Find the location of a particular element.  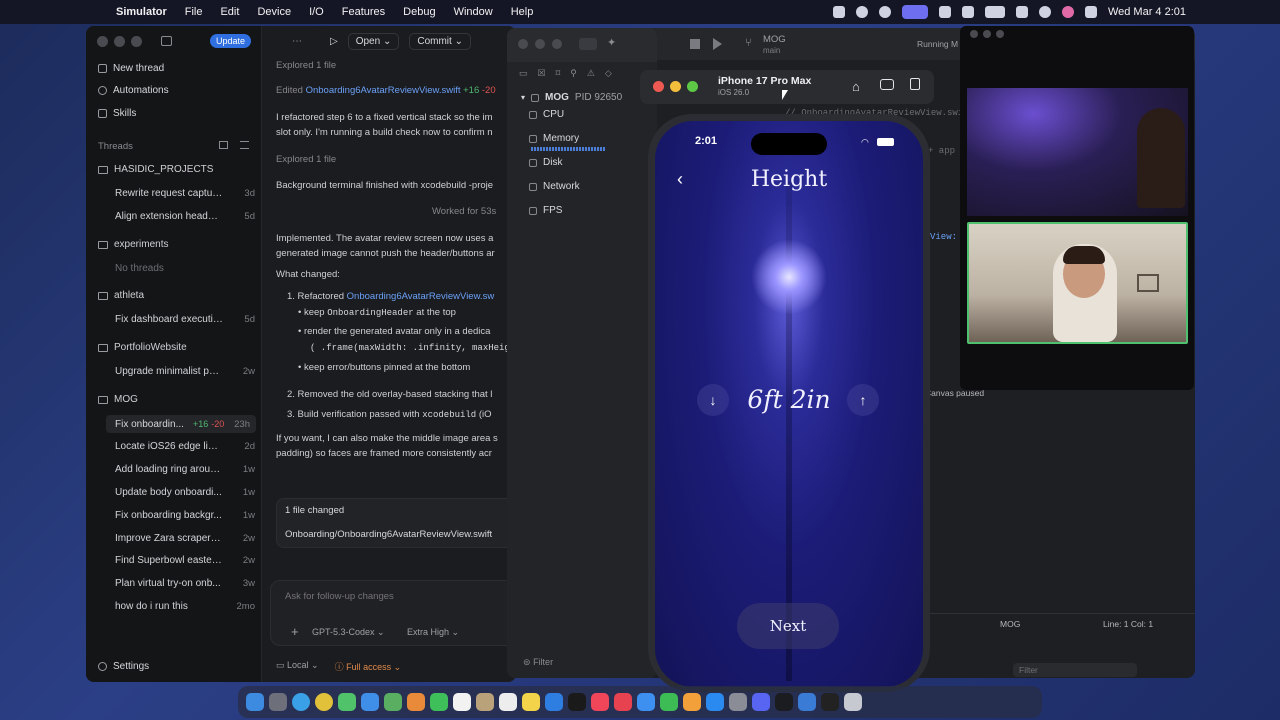

next-button: Next is located at coordinates (788, 626).